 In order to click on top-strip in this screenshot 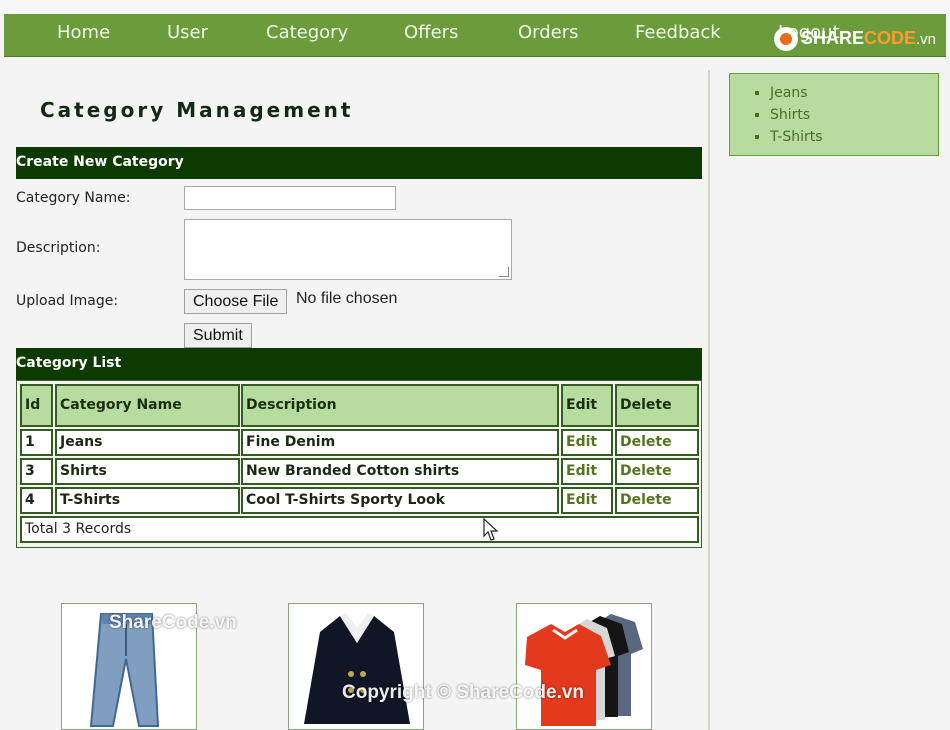, I will do `click(475, 7)`.